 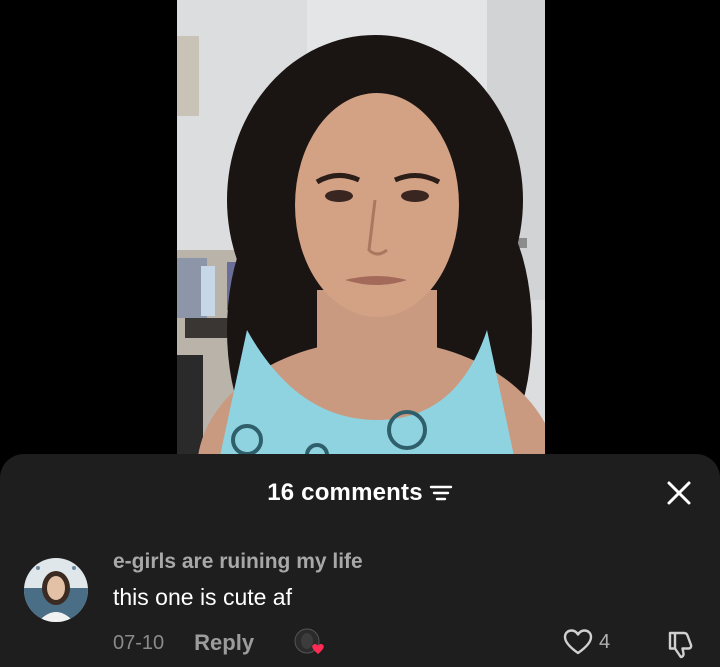 What do you see at coordinates (679, 493) in the screenshot?
I see `close-icon` at bounding box center [679, 493].